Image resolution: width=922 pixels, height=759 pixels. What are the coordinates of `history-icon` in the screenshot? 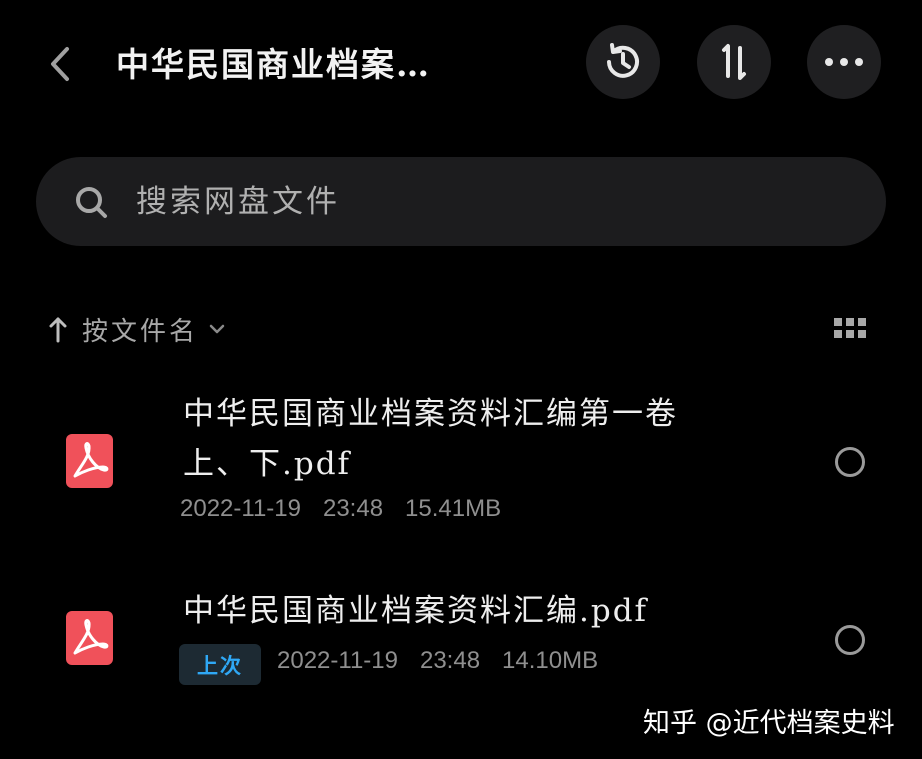 It's located at (623, 60).